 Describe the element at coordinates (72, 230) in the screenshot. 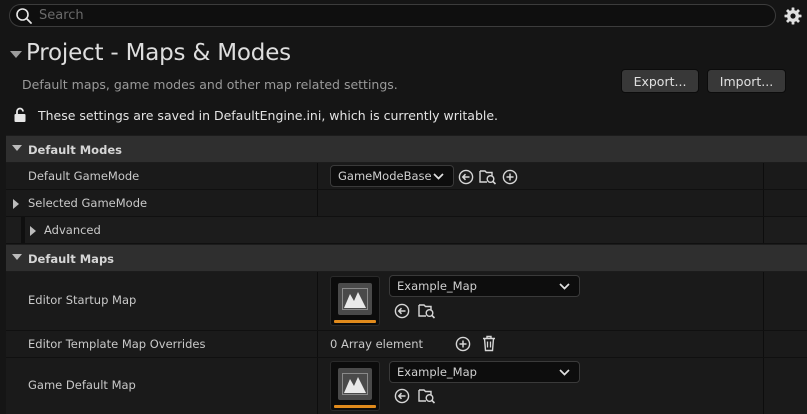

I see `property-label: Advanced` at that location.